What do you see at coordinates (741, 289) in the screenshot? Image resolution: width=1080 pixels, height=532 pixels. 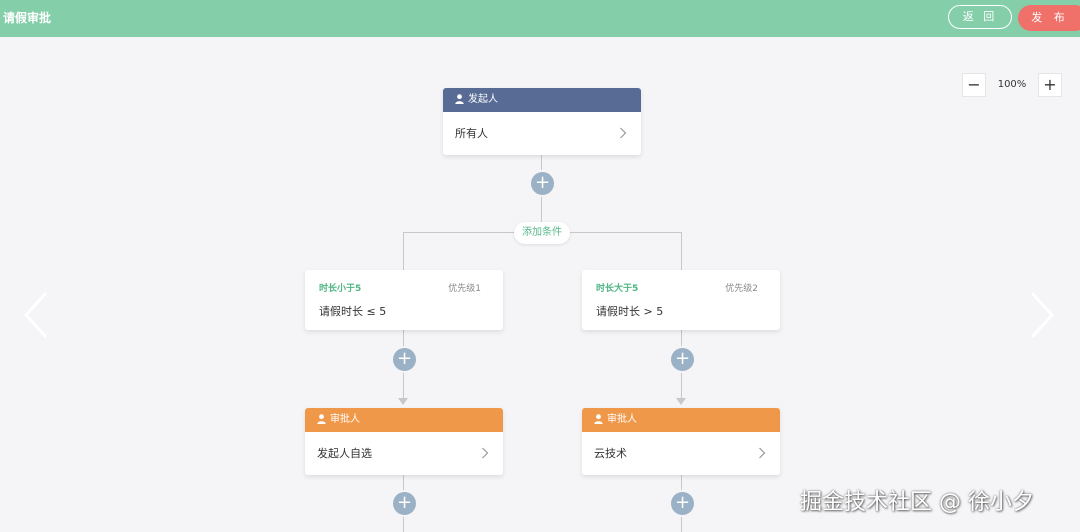 I see `condition-priority: 优先级2` at bounding box center [741, 289].